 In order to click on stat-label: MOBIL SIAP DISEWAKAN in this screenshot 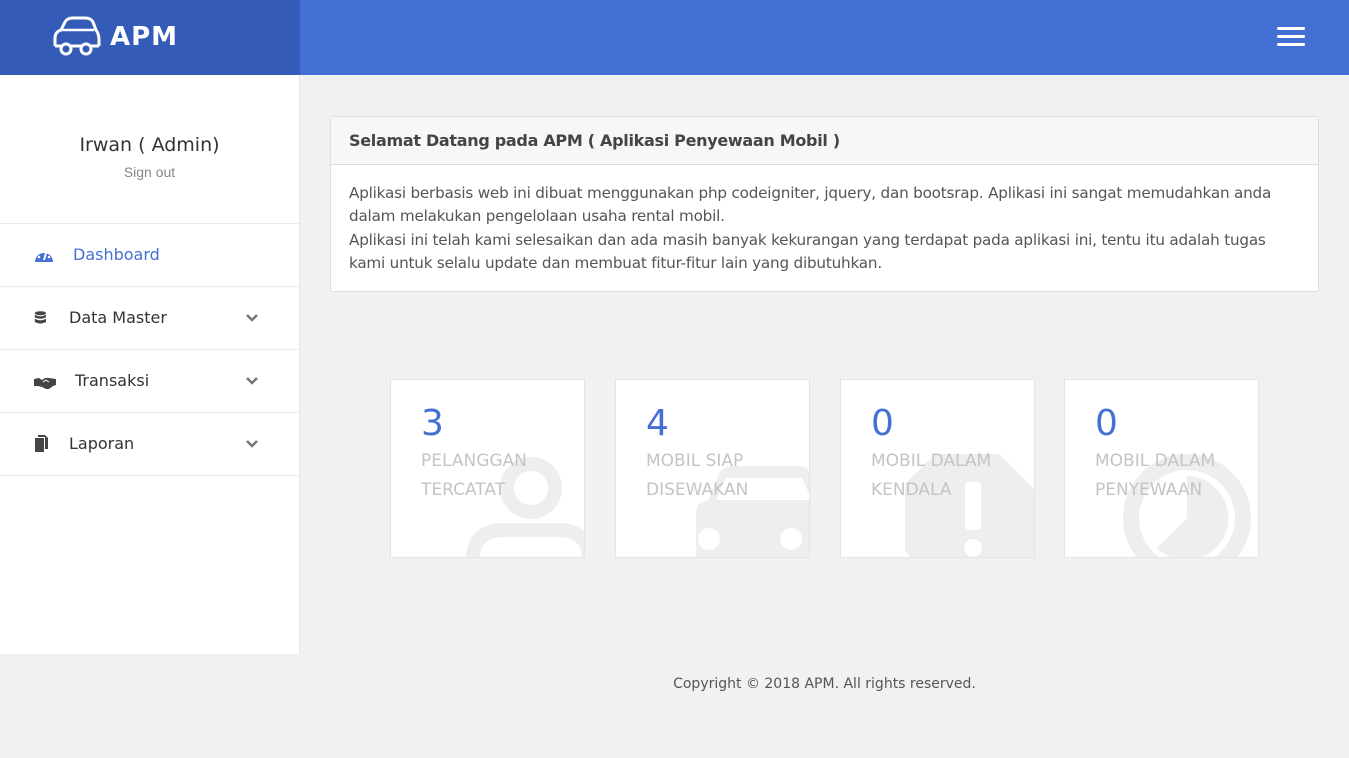, I will do `click(697, 475)`.